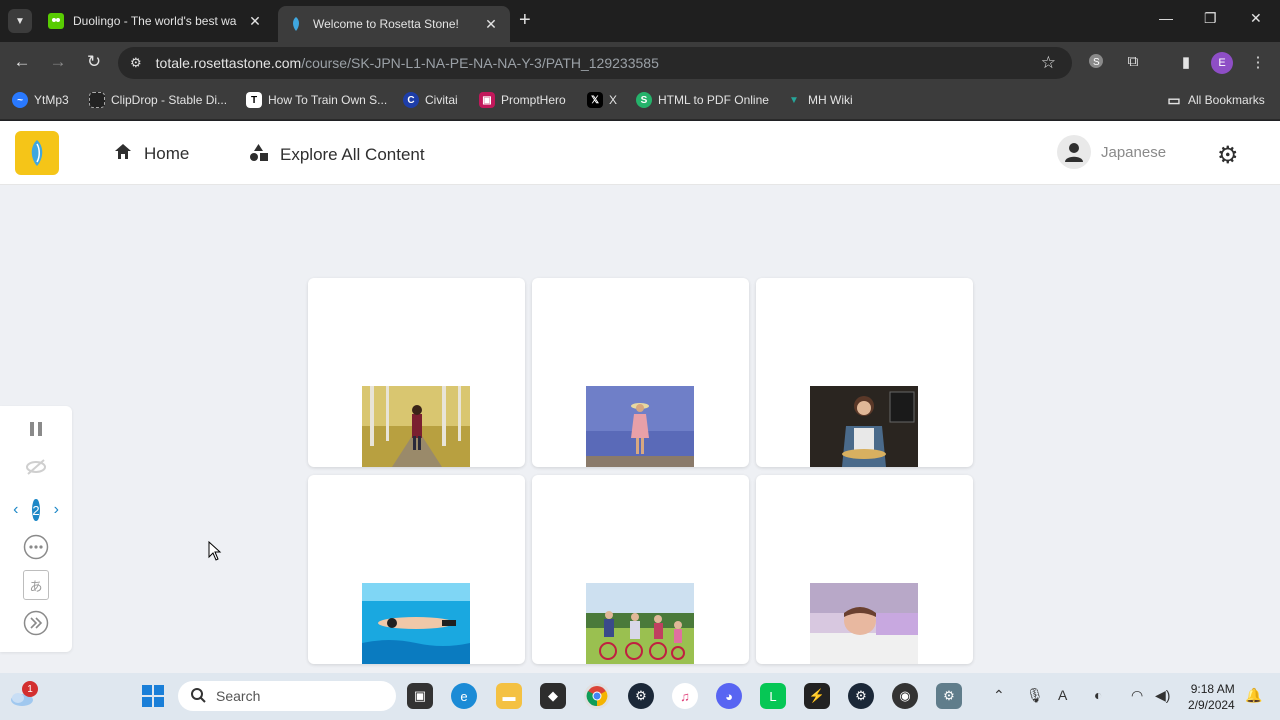 Image resolution: width=1280 pixels, height=720 pixels. Describe the element at coordinates (905, 696) in the screenshot. I see `obs-icon: ◉` at that location.